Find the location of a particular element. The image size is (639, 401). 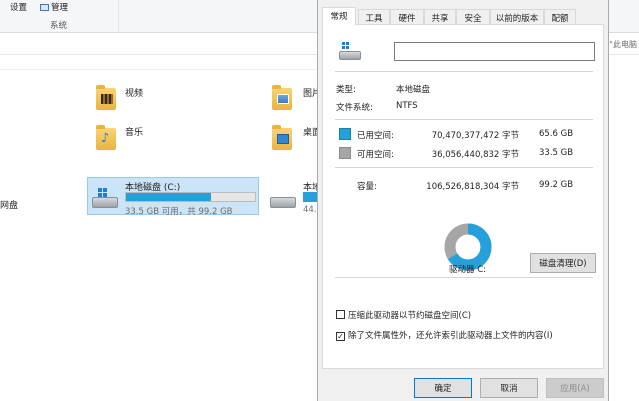

index-label: 除了文件属性外，还允许索引此驱动器上文件的内容(I) is located at coordinates (450, 336).